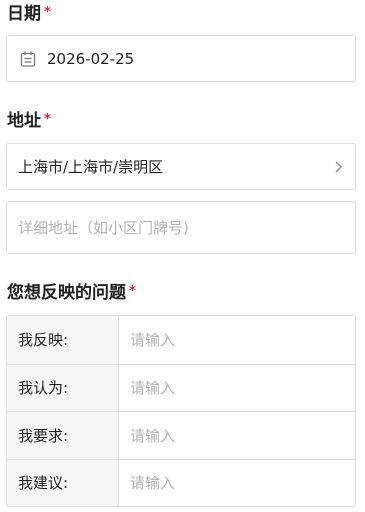 This screenshot has height=512, width=365. What do you see at coordinates (63, 482) in the screenshot?
I see `row-label: 我建议:` at bounding box center [63, 482].